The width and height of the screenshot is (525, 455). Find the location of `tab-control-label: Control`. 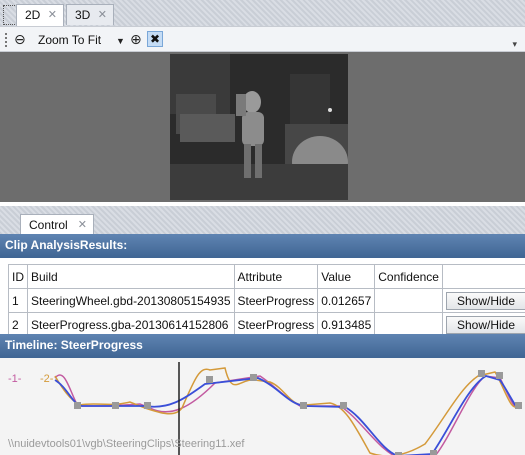

tab-control-label: Control is located at coordinates (48, 225).